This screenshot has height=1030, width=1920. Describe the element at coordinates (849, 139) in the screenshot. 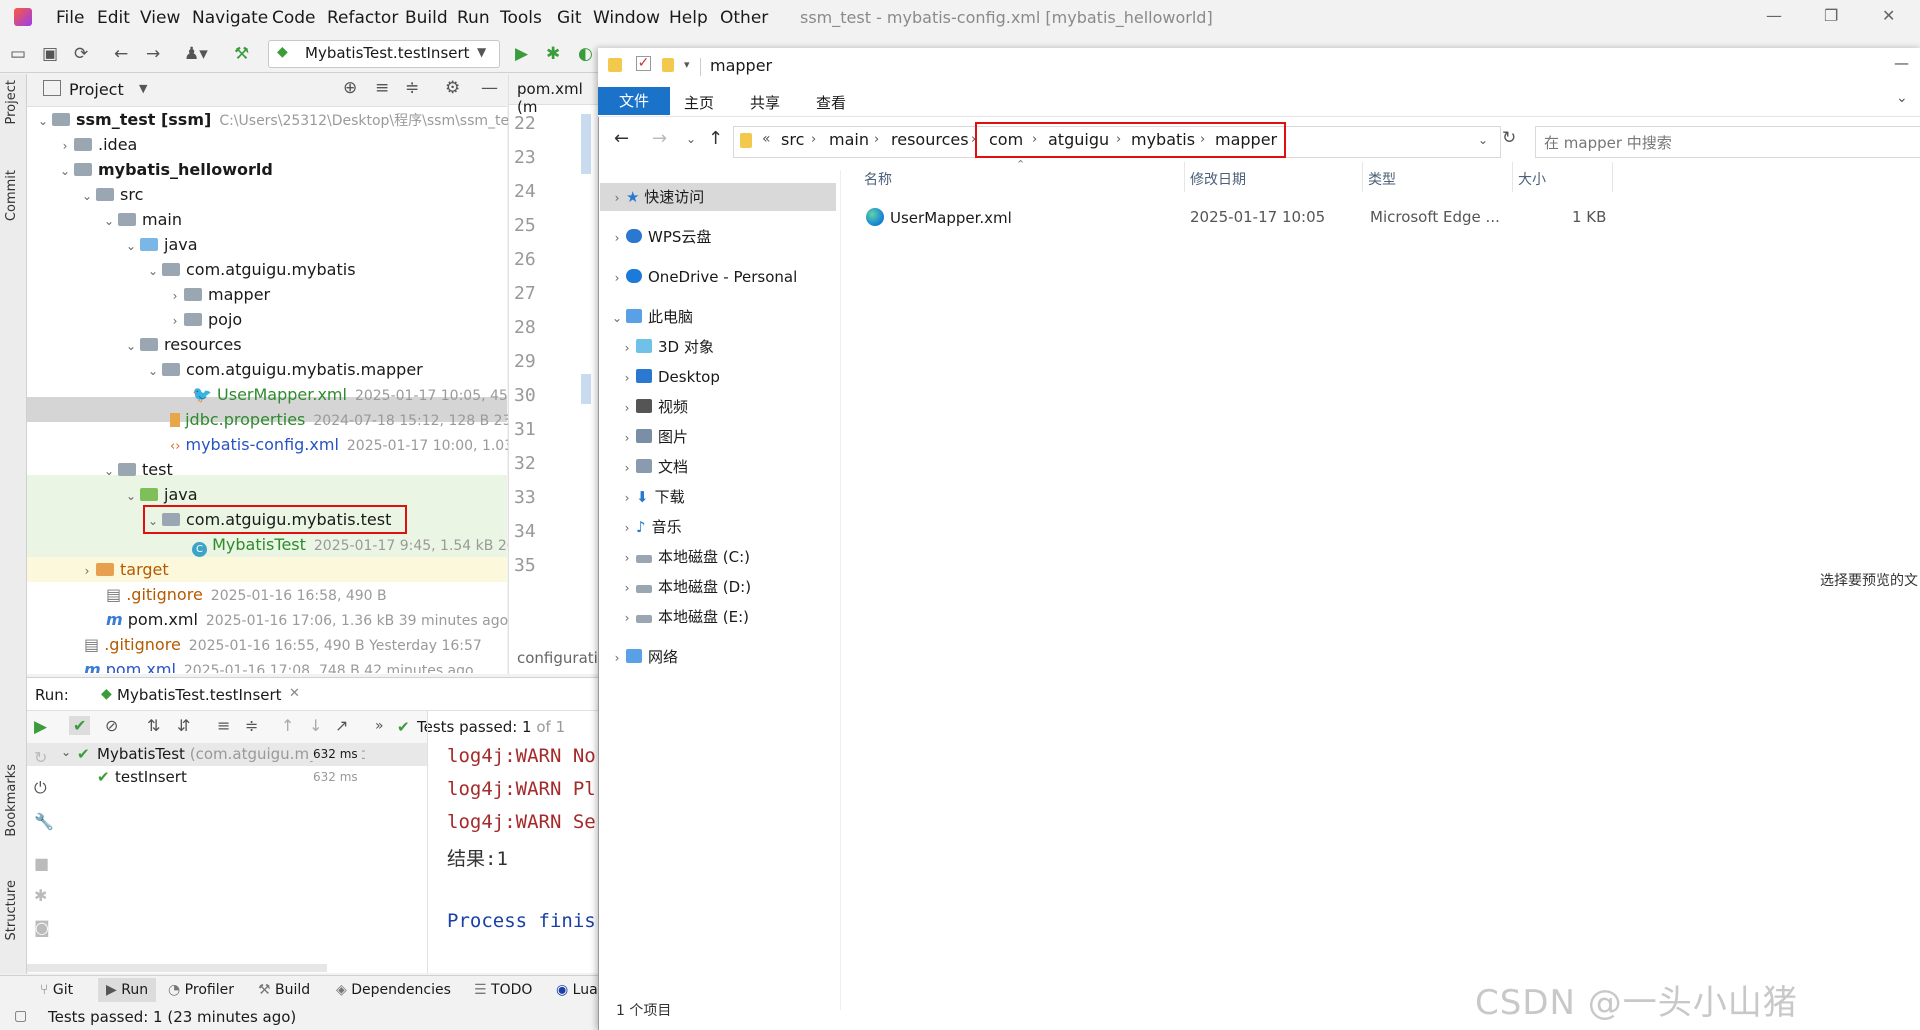

I see `crumb-main: main` at that location.